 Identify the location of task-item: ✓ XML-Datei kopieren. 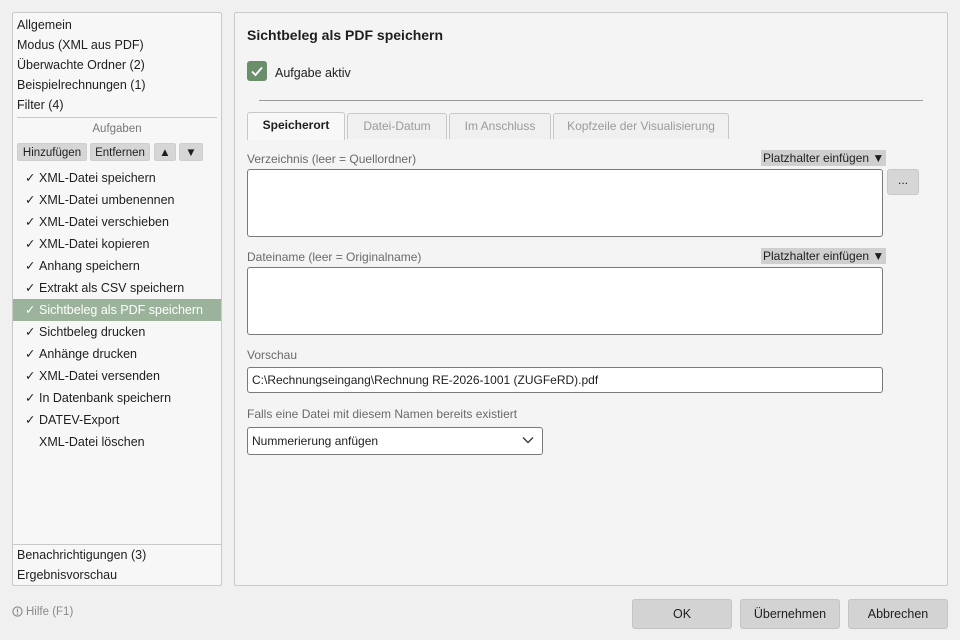
(117, 244).